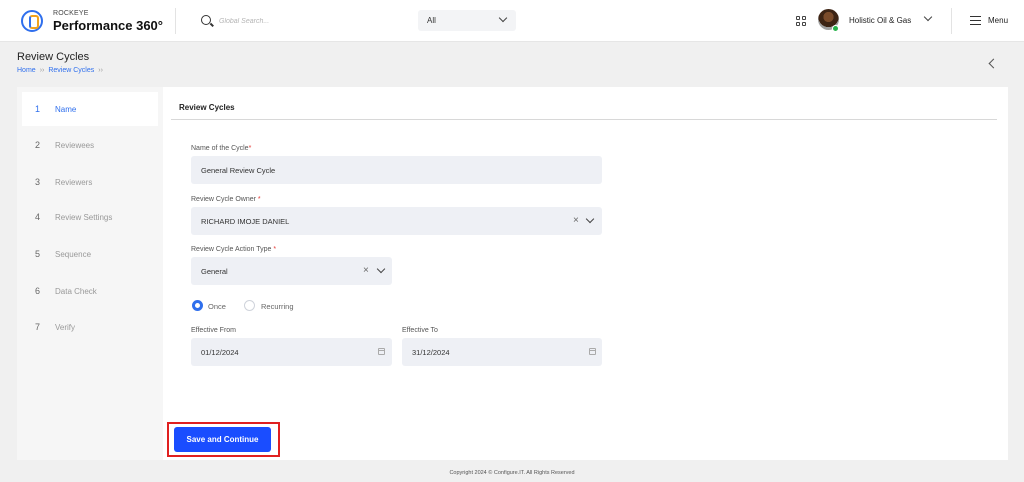  Describe the element at coordinates (38, 254) in the screenshot. I see `step-number: 5` at that location.